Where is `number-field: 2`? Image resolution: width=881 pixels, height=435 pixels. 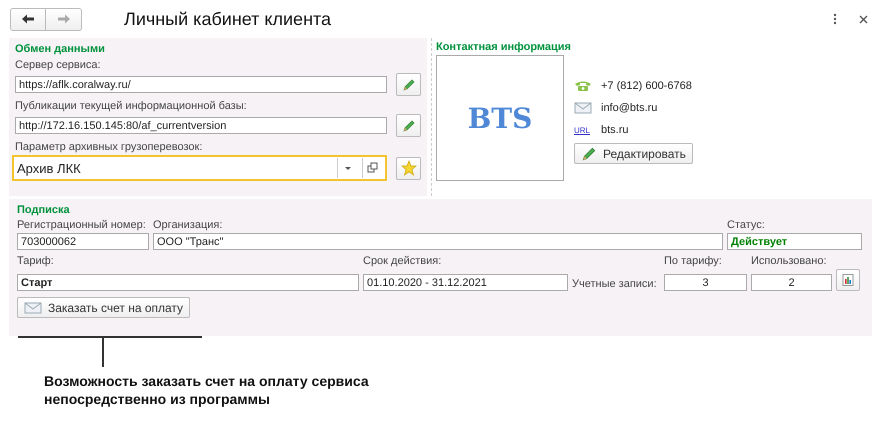 number-field: 2 is located at coordinates (791, 282).